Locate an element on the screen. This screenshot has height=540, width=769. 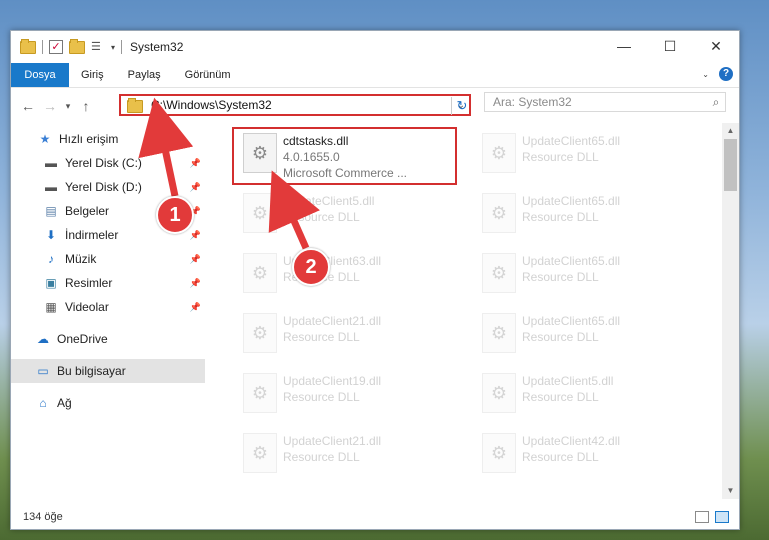
file-item: ⚙ UpdateClient19.dll Resource DLL is located at coordinates (347, 392).